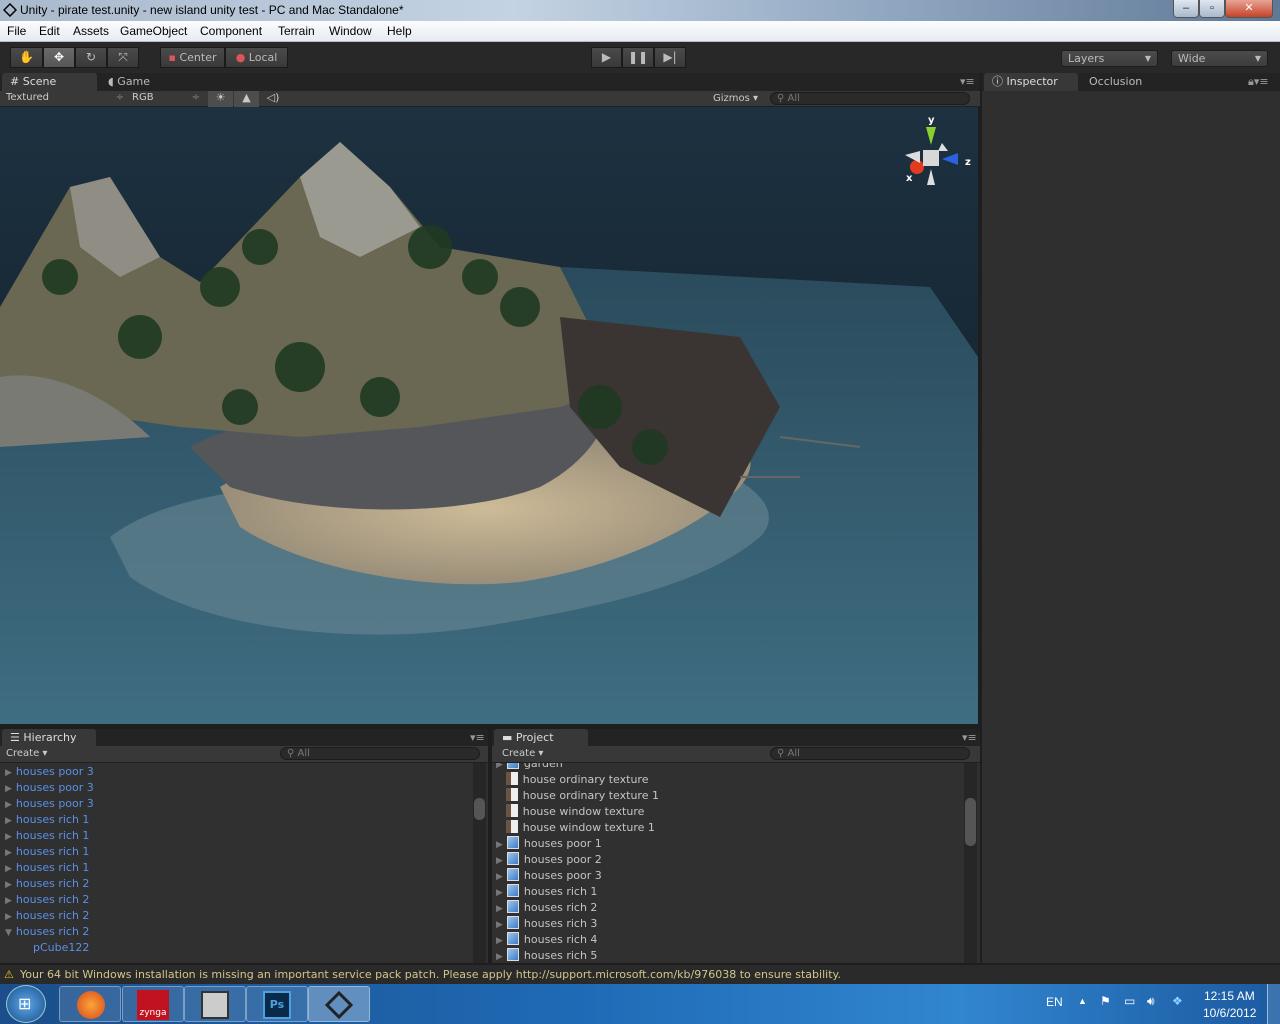  Describe the element at coordinates (26, 1004) in the screenshot. I see `start-button: ⊞` at that location.